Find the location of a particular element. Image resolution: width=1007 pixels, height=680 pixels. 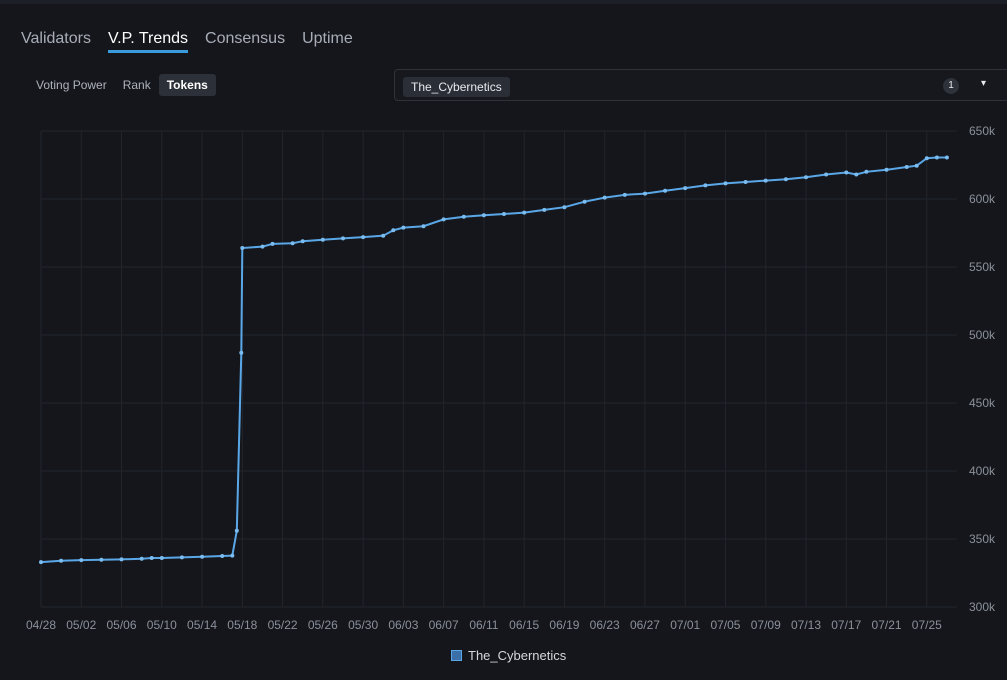

x-tick-label: 07/09 is located at coordinates (766, 625).